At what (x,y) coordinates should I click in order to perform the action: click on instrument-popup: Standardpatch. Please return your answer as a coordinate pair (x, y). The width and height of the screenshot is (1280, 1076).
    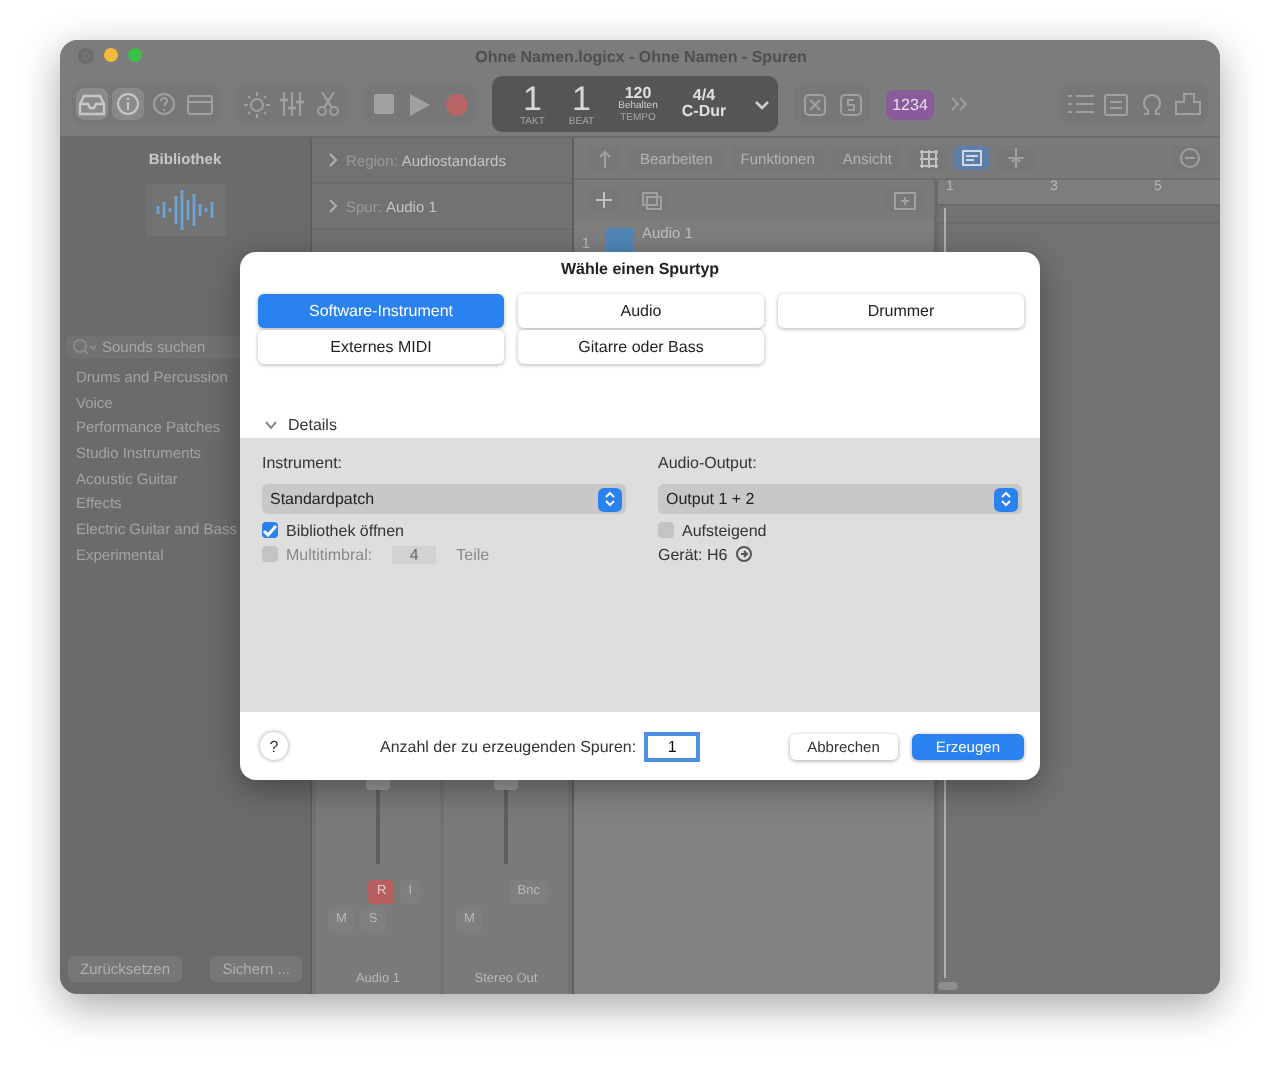
    Looking at the image, I should click on (444, 499).